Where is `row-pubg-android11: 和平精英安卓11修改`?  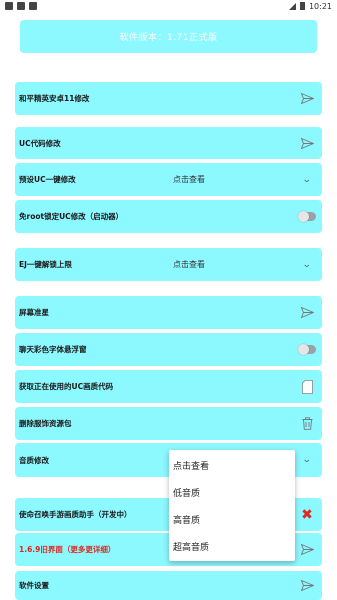 row-pubg-android11: 和平精英安卓11修改 is located at coordinates (168, 98).